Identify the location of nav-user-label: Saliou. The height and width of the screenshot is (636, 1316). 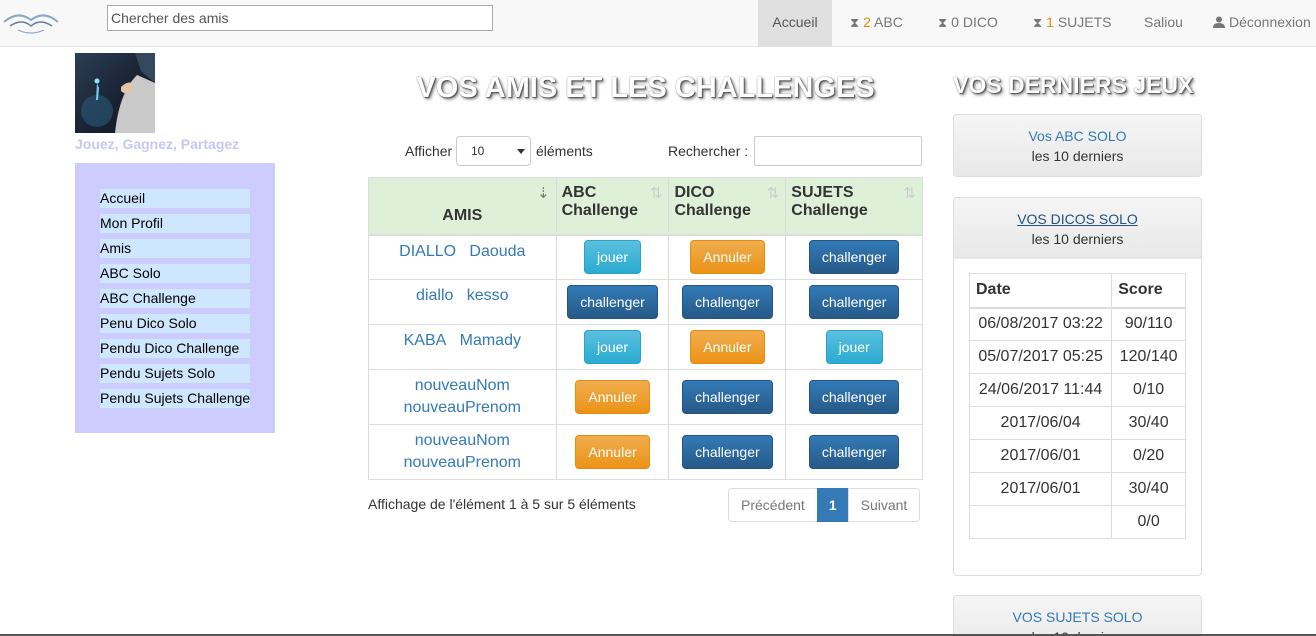
(1163, 22).